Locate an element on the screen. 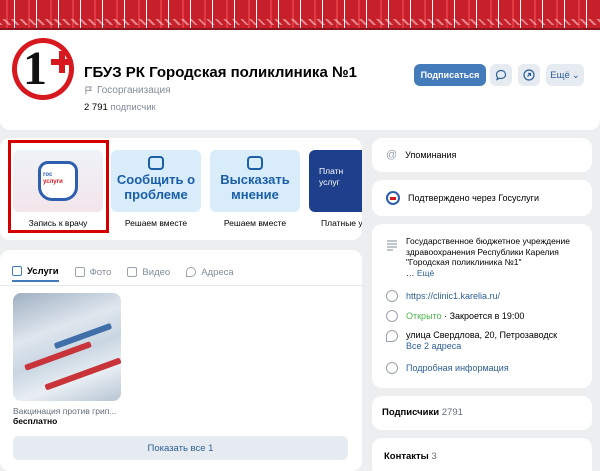 This screenshot has height=471, width=600. tab-bar: Услуги Фото Видео Адреса is located at coordinates (123, 272).